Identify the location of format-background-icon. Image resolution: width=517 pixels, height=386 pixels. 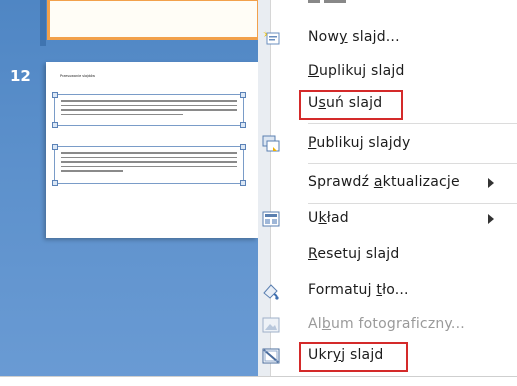
(271, 291).